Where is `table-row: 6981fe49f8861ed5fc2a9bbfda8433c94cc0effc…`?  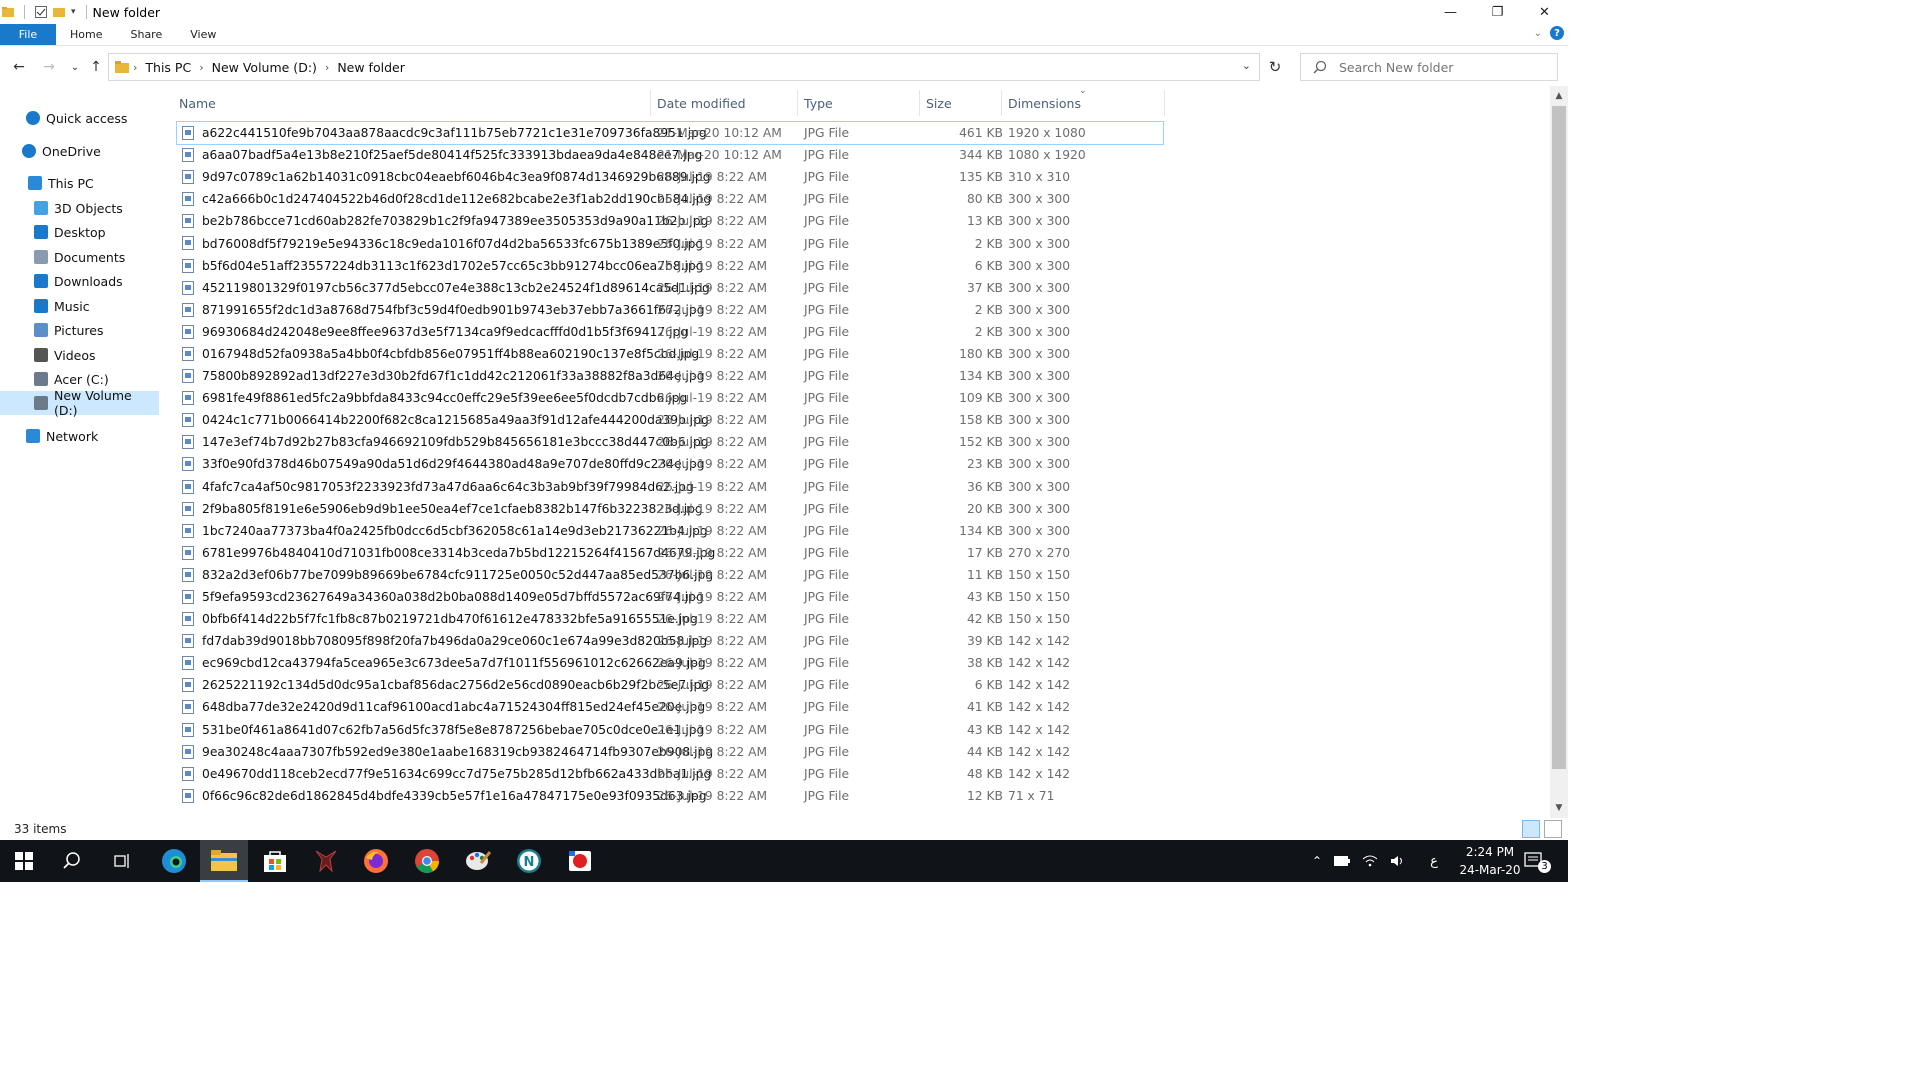 table-row: 6981fe49f8861ed5fc2a9bbfda8433c94cc0effc… is located at coordinates (670, 398).